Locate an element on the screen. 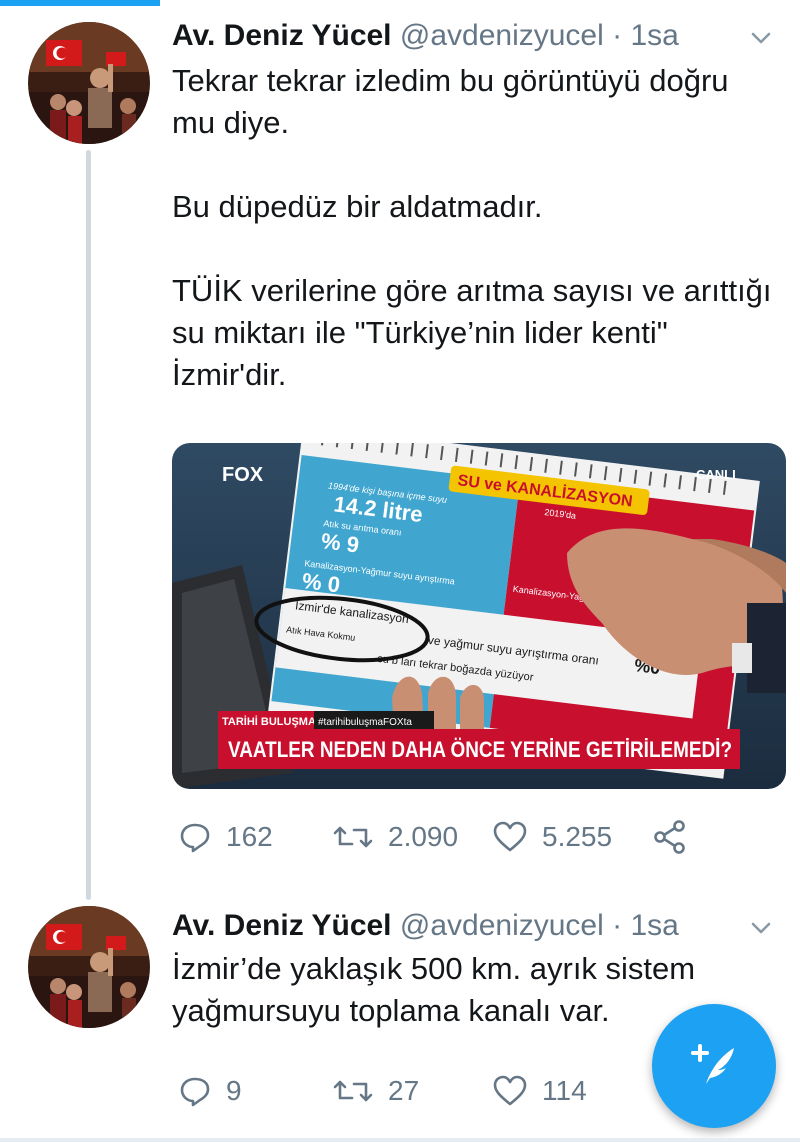 The width and height of the screenshot is (800, 1142). reply-count: 9 is located at coordinates (234, 1090).